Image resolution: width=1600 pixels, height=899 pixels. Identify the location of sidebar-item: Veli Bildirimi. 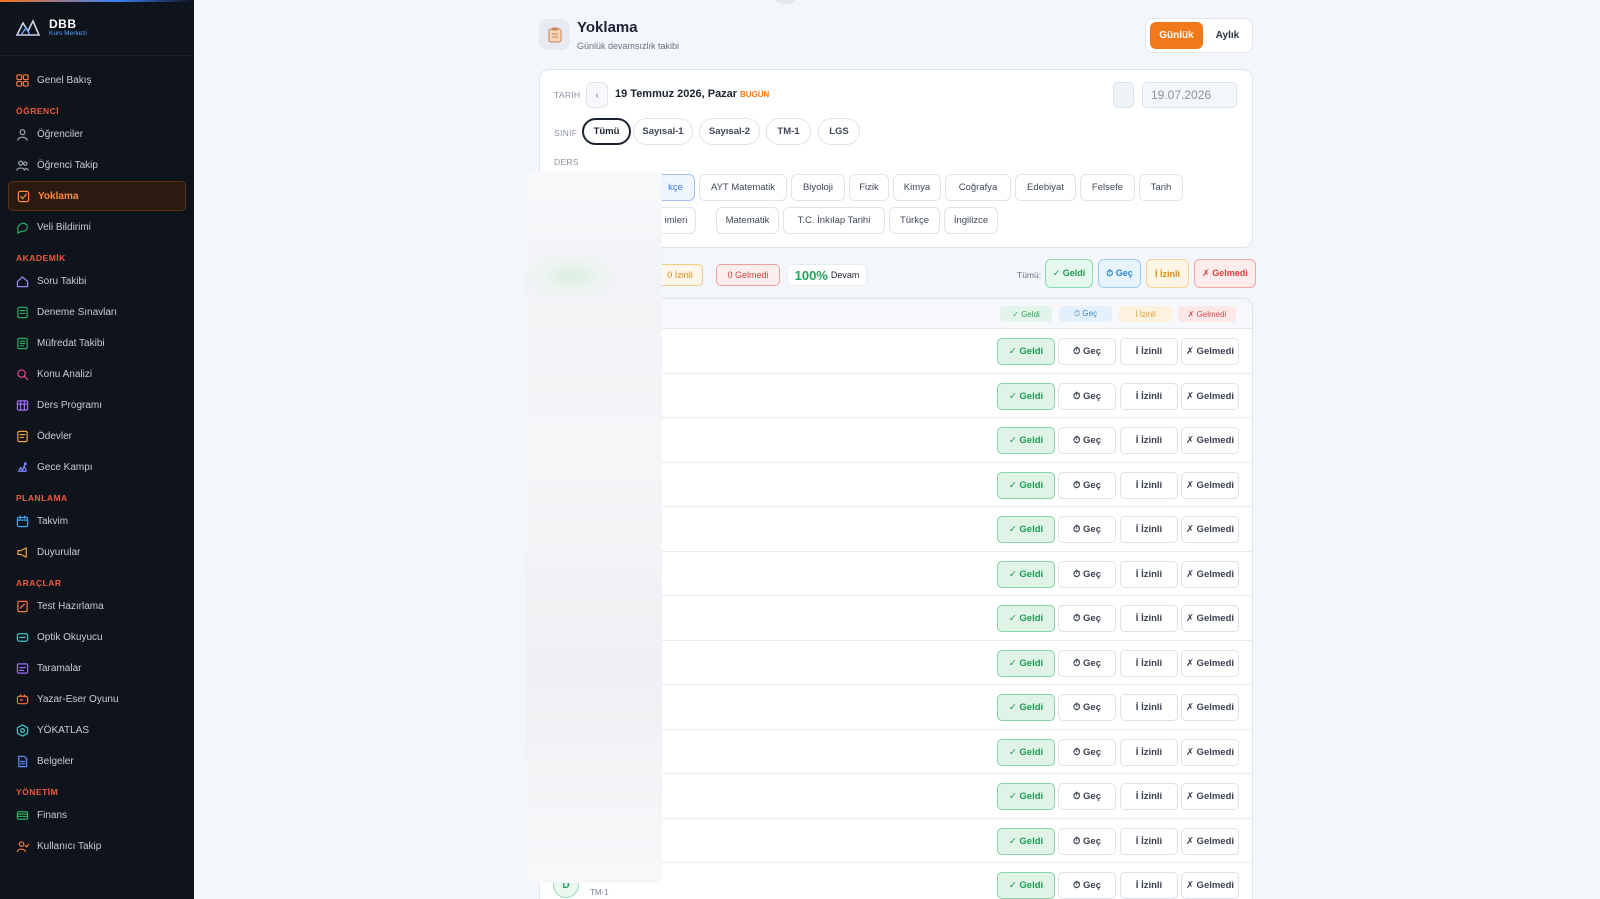
(97, 227).